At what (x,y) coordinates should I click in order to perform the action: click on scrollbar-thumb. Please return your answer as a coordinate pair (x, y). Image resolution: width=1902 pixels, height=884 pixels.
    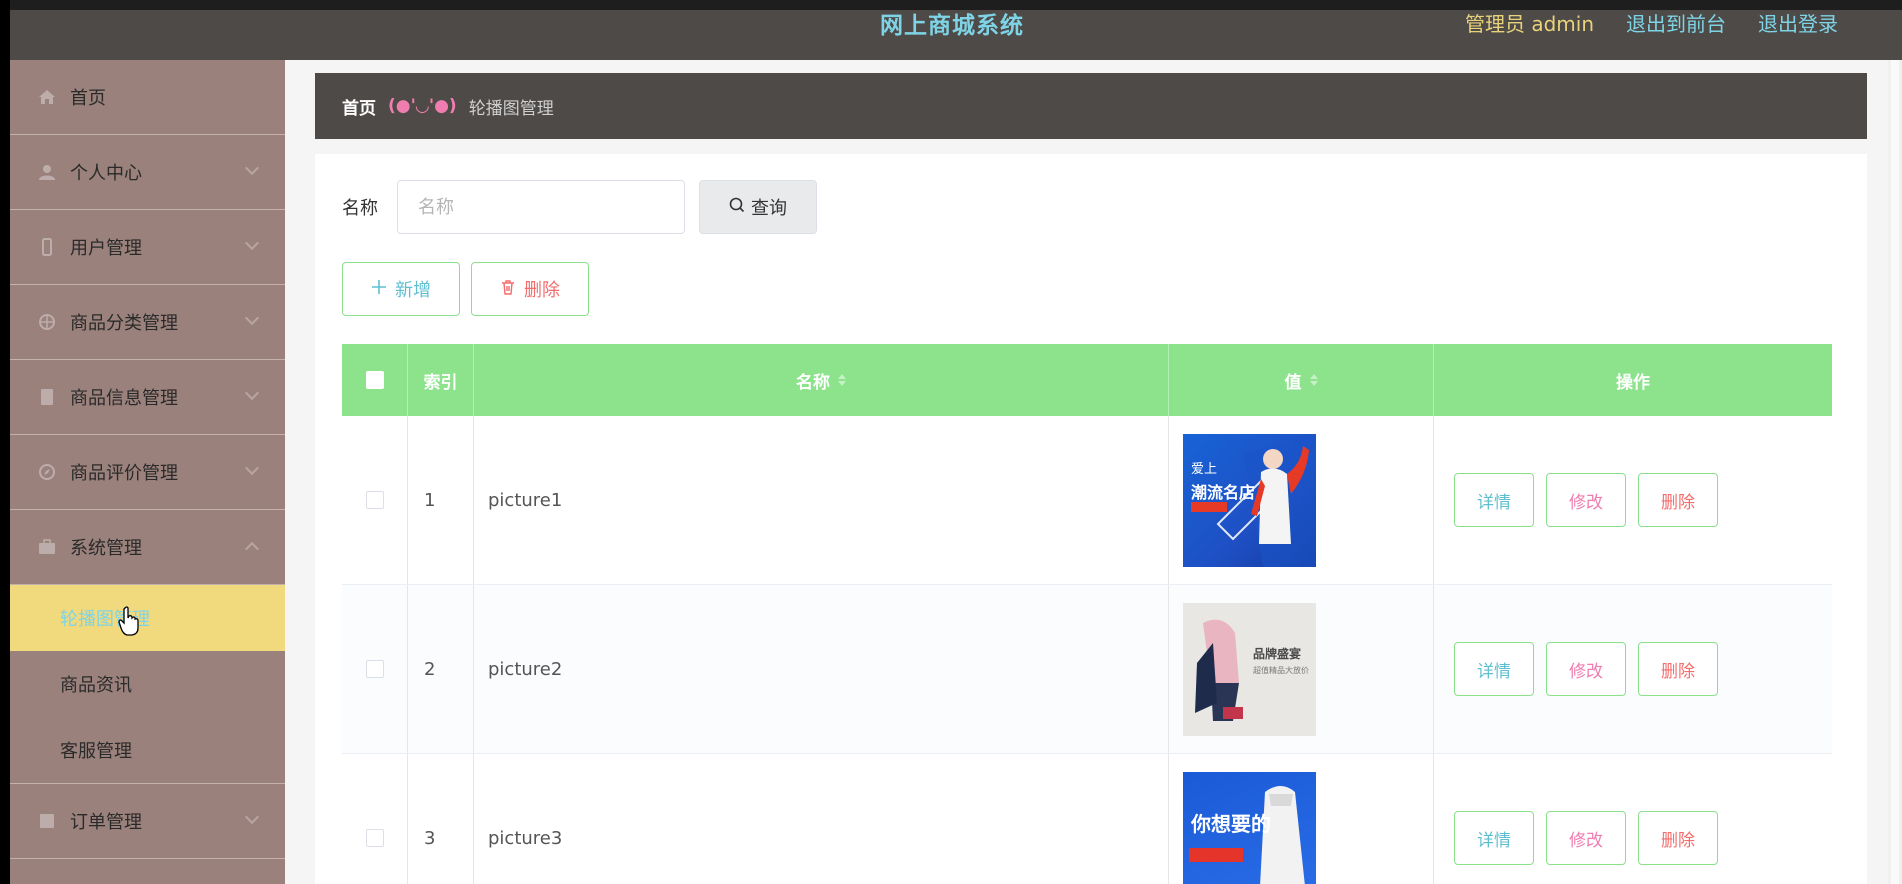
    Looking at the image, I should click on (1895, 472).